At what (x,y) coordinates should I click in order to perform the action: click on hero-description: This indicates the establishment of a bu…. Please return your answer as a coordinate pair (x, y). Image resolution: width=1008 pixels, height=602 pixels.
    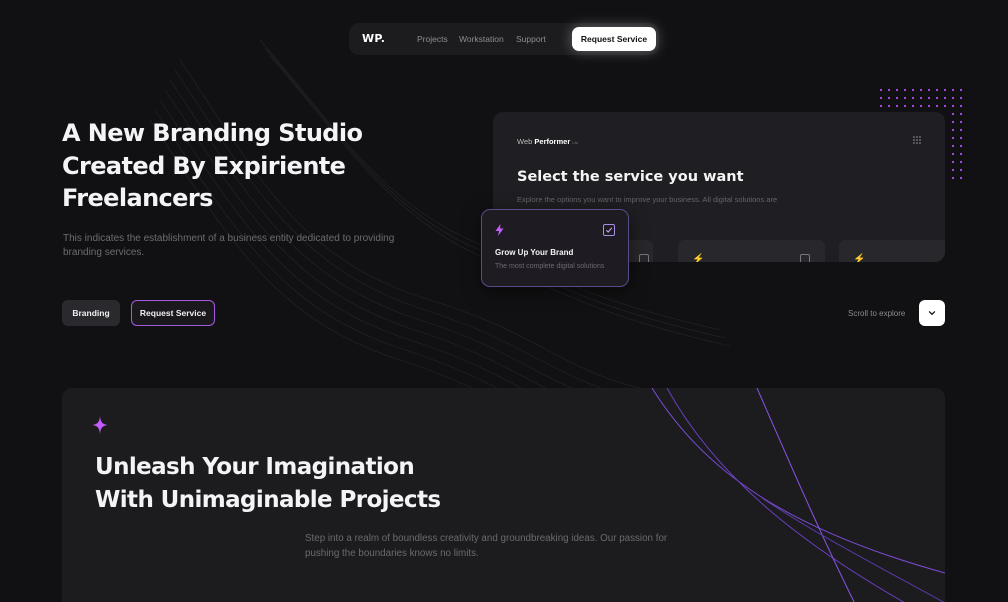
    Looking at the image, I should click on (229, 245).